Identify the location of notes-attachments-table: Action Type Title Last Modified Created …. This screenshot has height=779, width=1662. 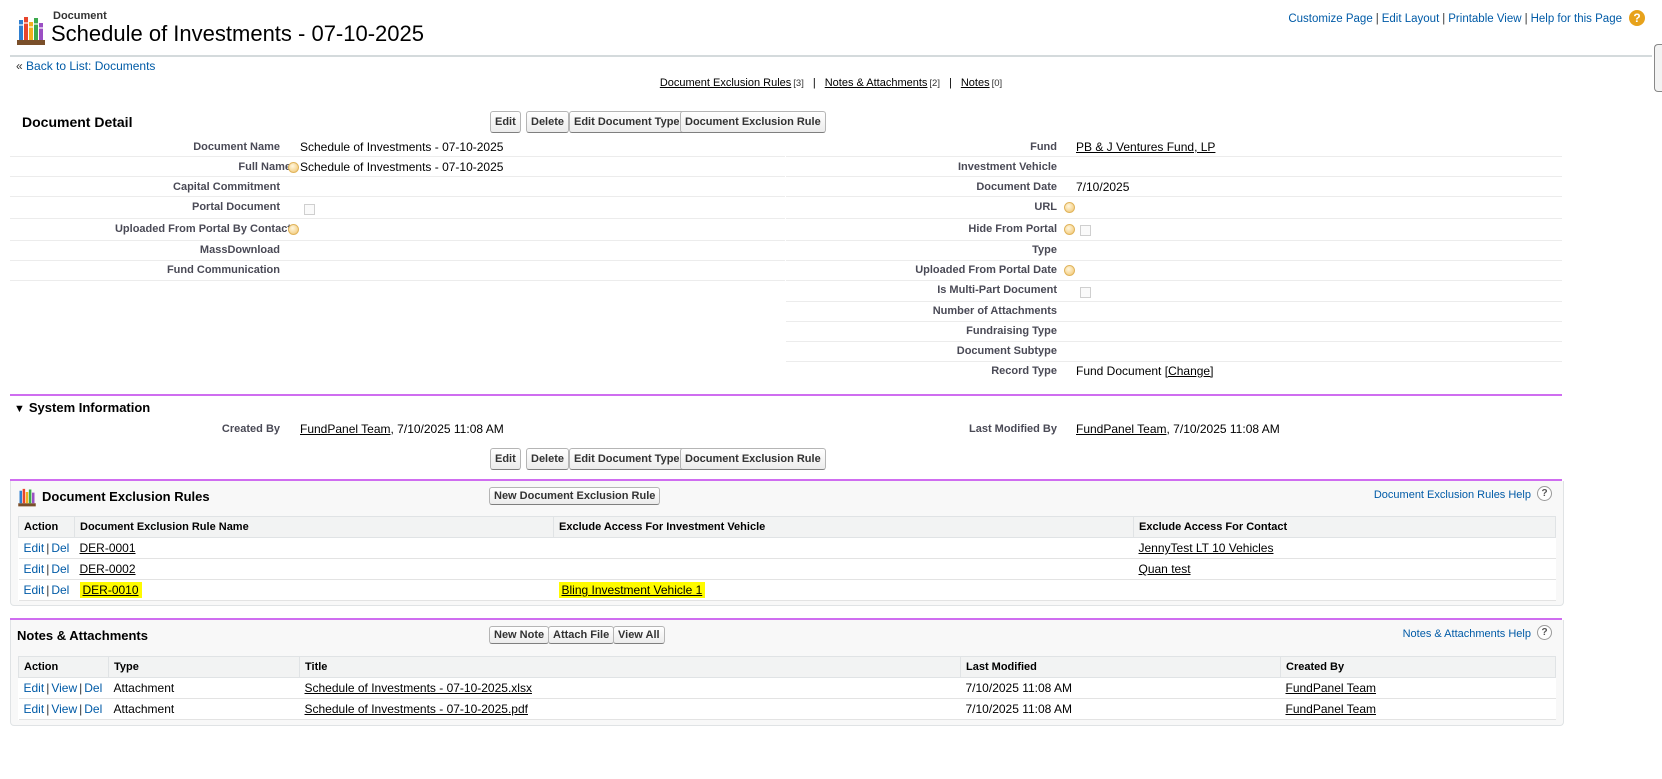
(787, 688).